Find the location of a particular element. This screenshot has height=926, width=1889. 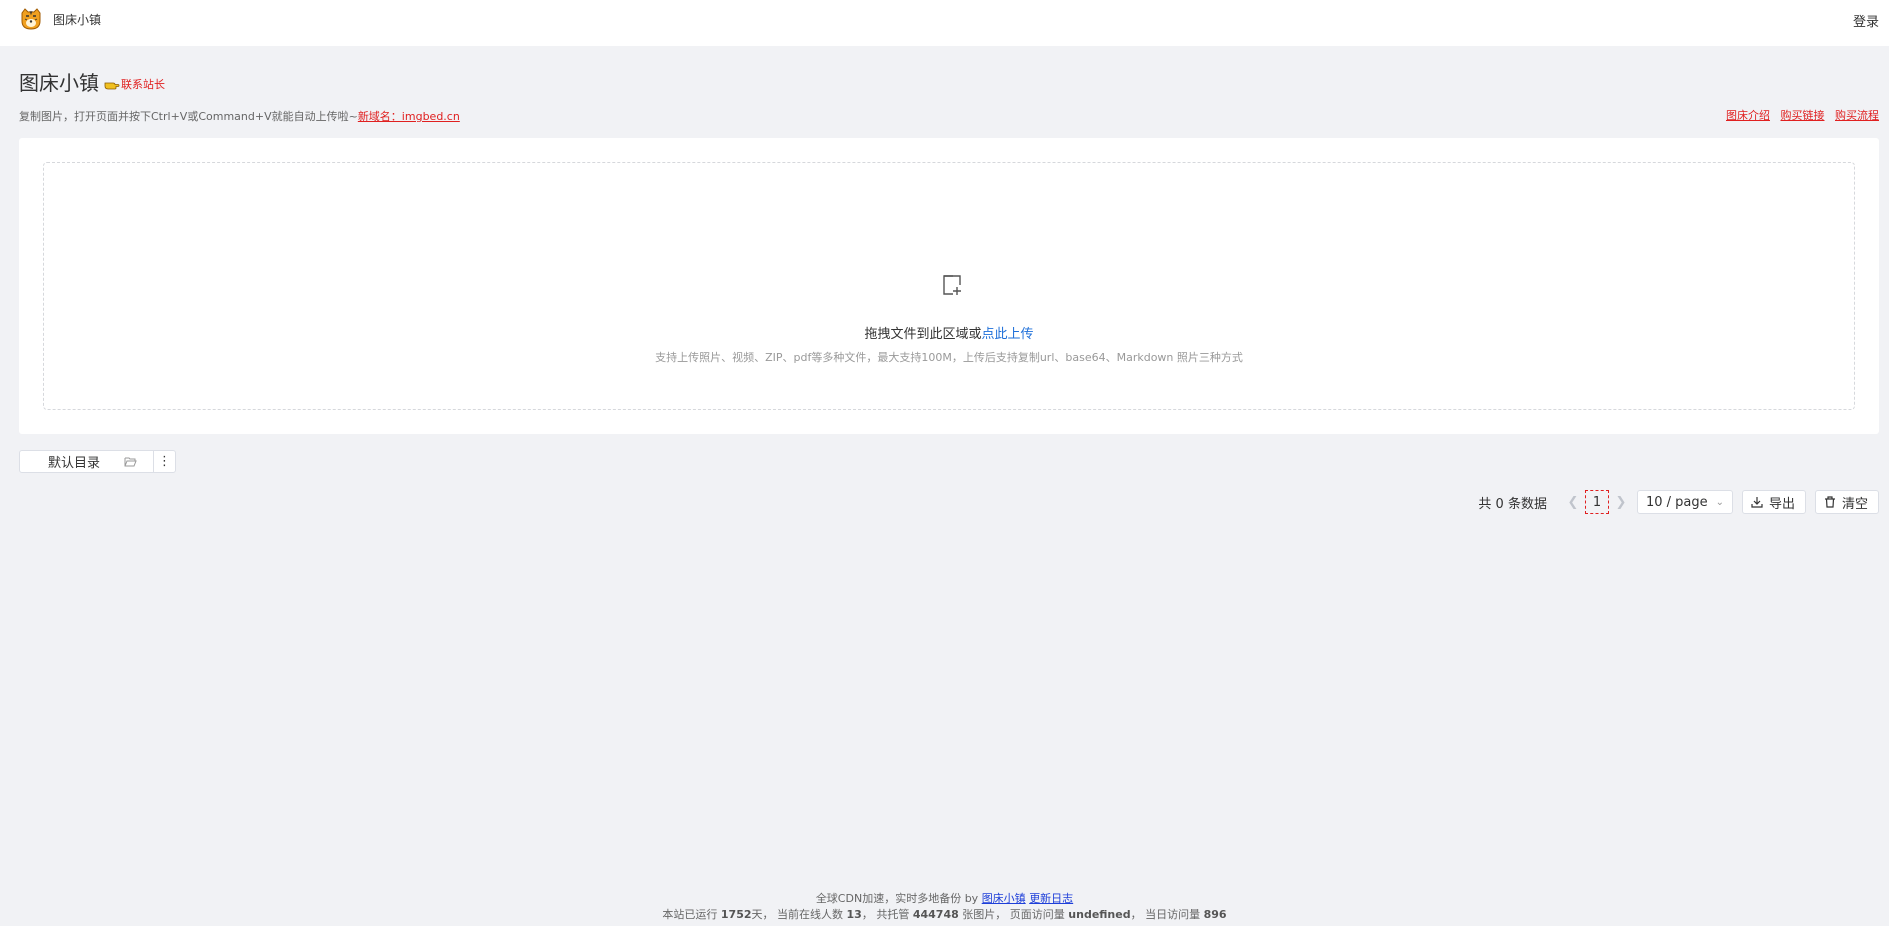

run-days-value: 1752 is located at coordinates (736, 914).